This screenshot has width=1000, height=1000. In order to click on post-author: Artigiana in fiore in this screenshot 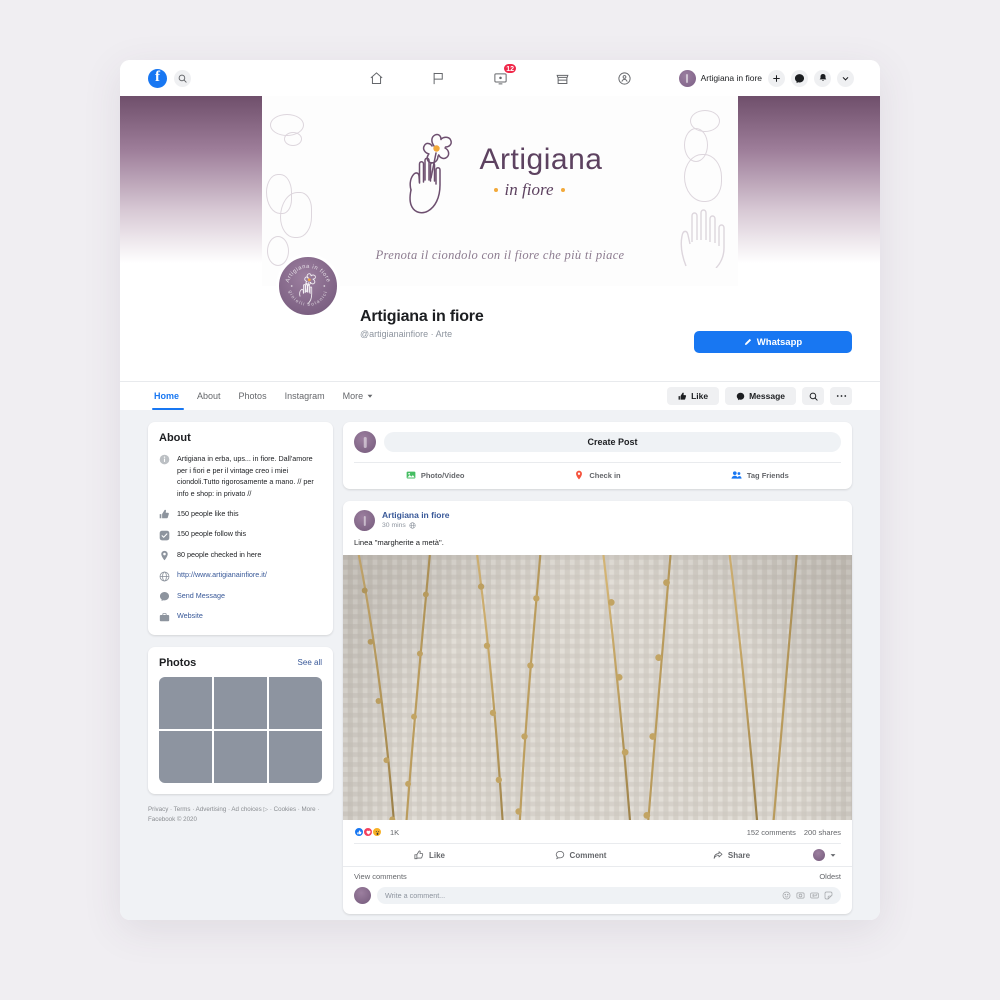, I will do `click(416, 515)`.